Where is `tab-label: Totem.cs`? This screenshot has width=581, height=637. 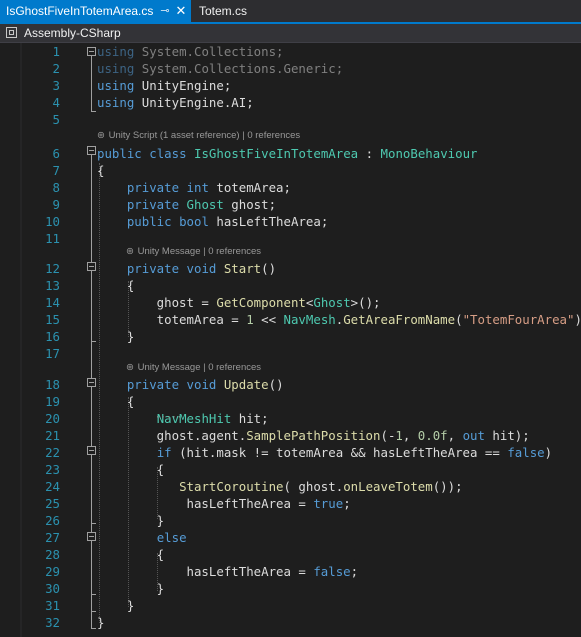 tab-label: Totem.cs is located at coordinates (223, 11).